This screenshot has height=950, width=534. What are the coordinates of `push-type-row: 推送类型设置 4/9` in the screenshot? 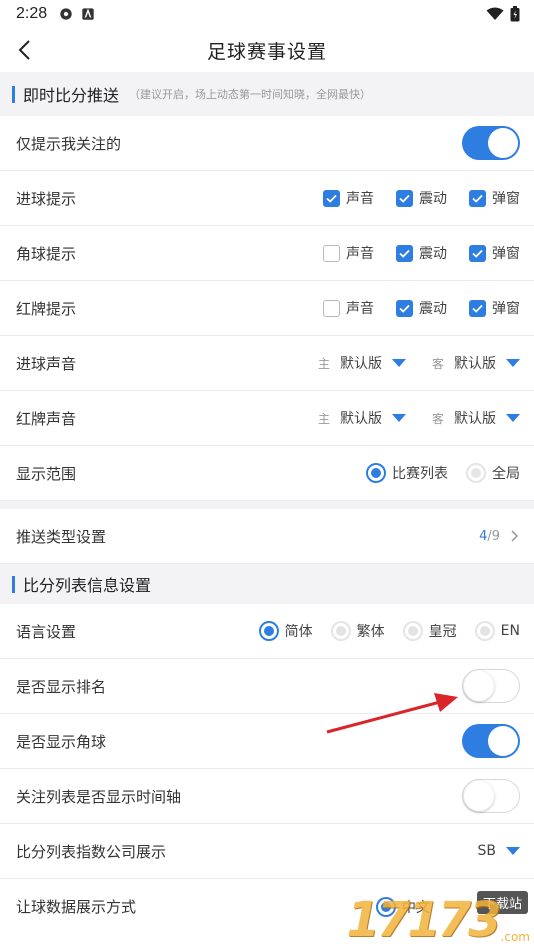 It's located at (267, 536).